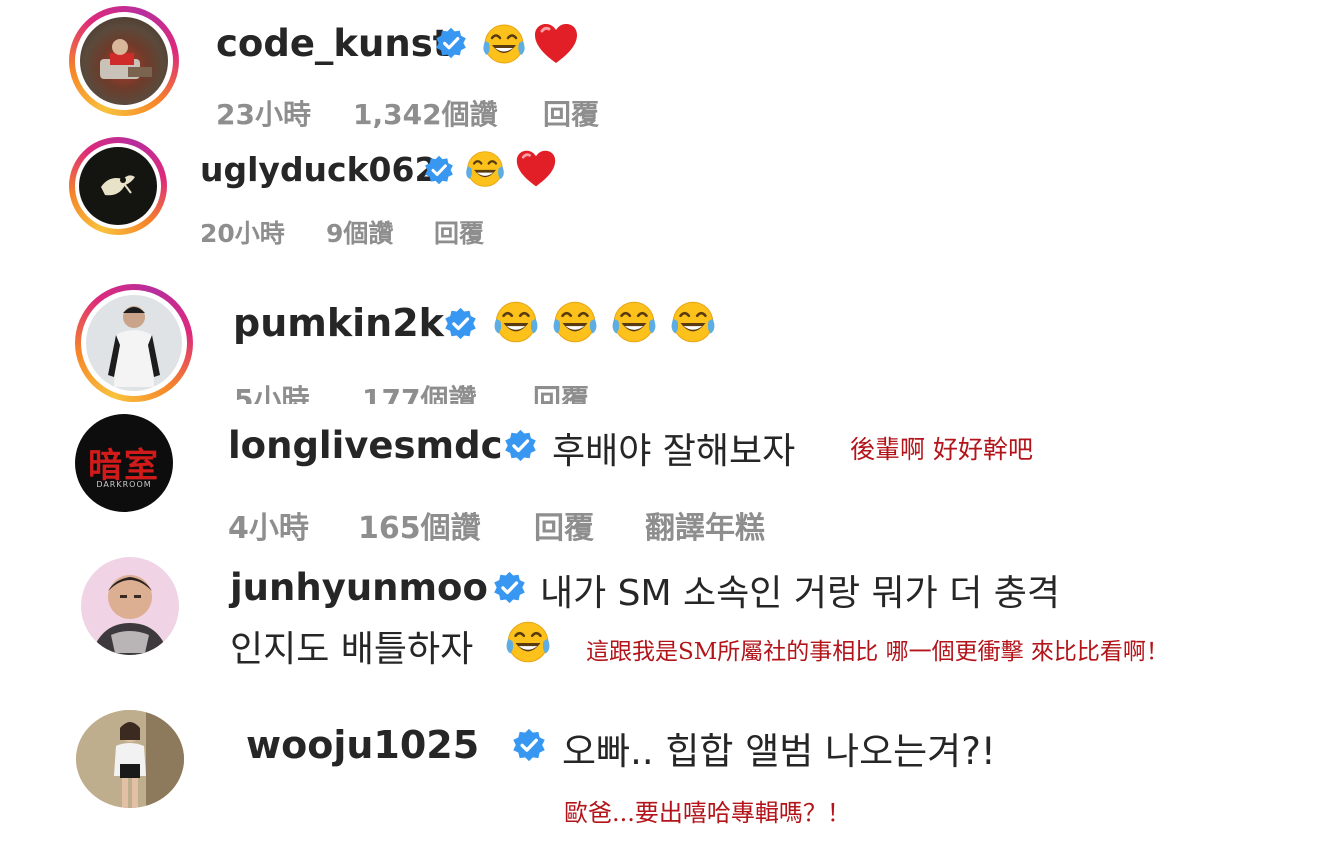  What do you see at coordinates (877, 652) in the screenshot?
I see `translation-note: 這跟我是SM所屬社的事相比 哪一個更衝擊 來比比看啊！` at bounding box center [877, 652].